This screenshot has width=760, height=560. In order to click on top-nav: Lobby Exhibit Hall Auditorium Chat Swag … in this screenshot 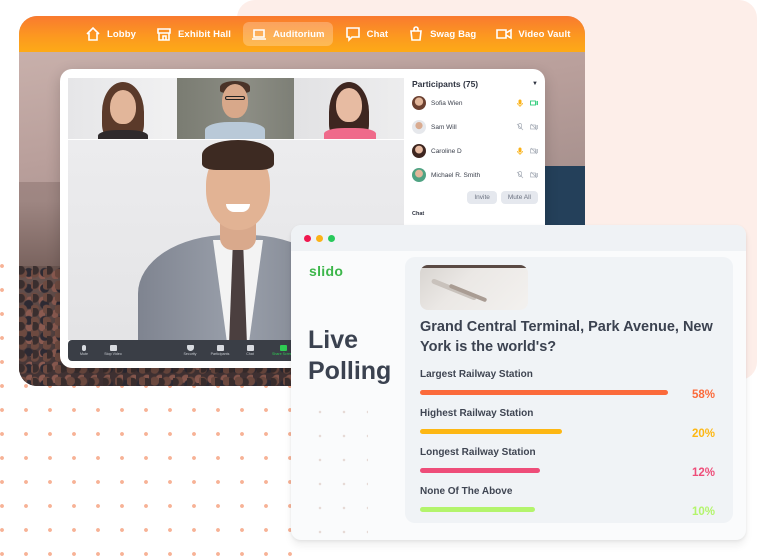, I will do `click(302, 34)`.